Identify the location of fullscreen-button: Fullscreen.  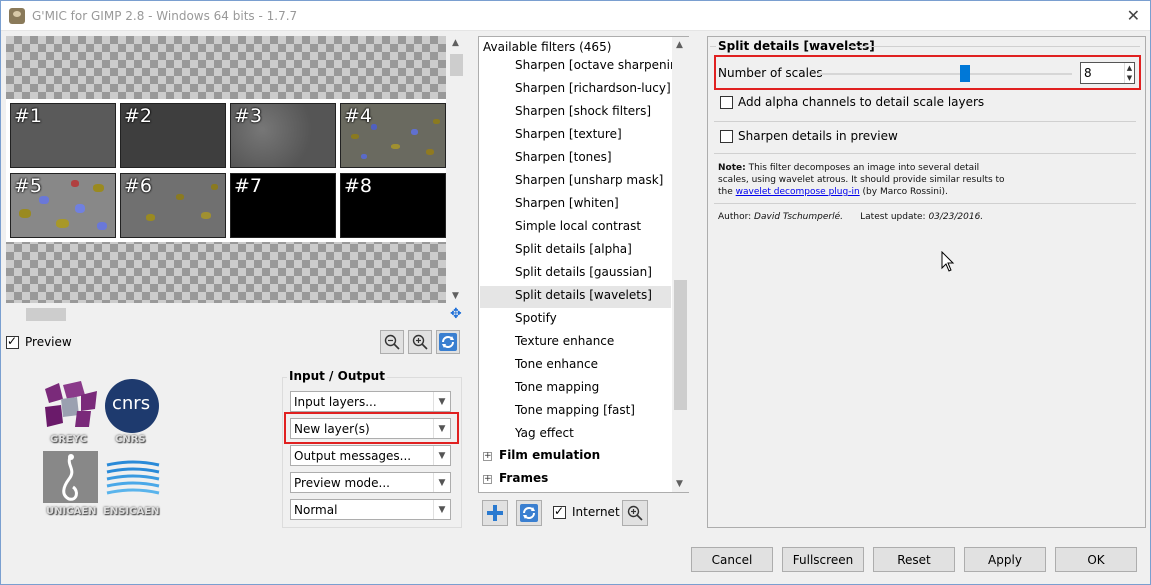
(823, 559).